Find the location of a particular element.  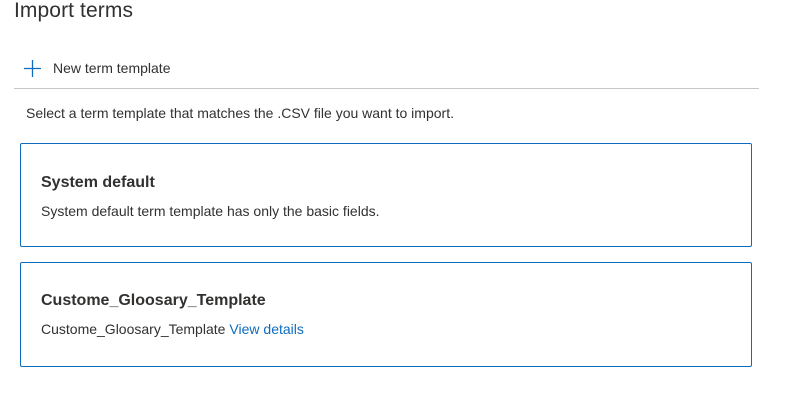

new-term-template-button: New term template is located at coordinates (96, 68).